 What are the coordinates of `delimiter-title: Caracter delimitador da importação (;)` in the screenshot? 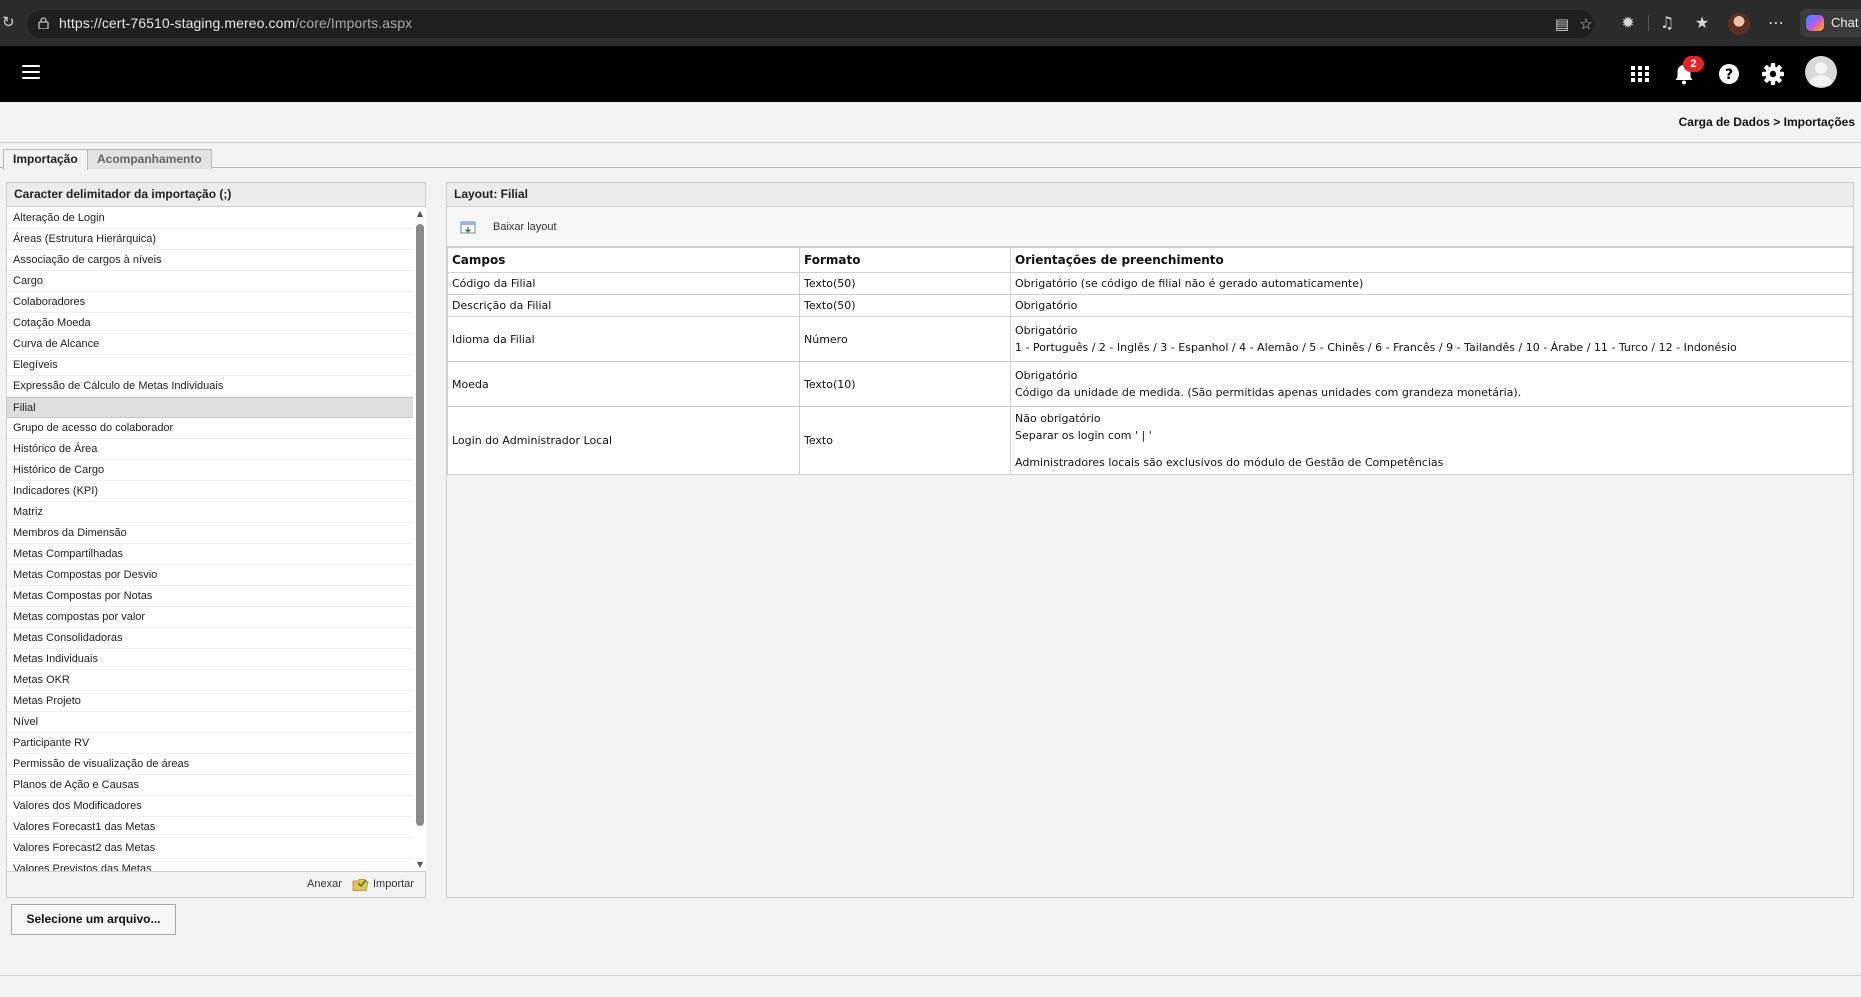 It's located at (216, 195).